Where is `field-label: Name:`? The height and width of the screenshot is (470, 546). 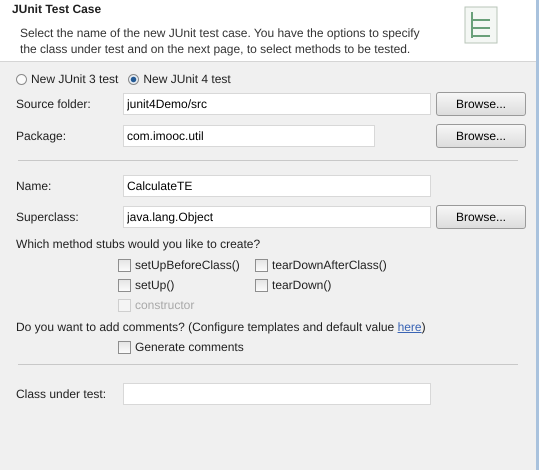 field-label: Name: is located at coordinates (34, 186).